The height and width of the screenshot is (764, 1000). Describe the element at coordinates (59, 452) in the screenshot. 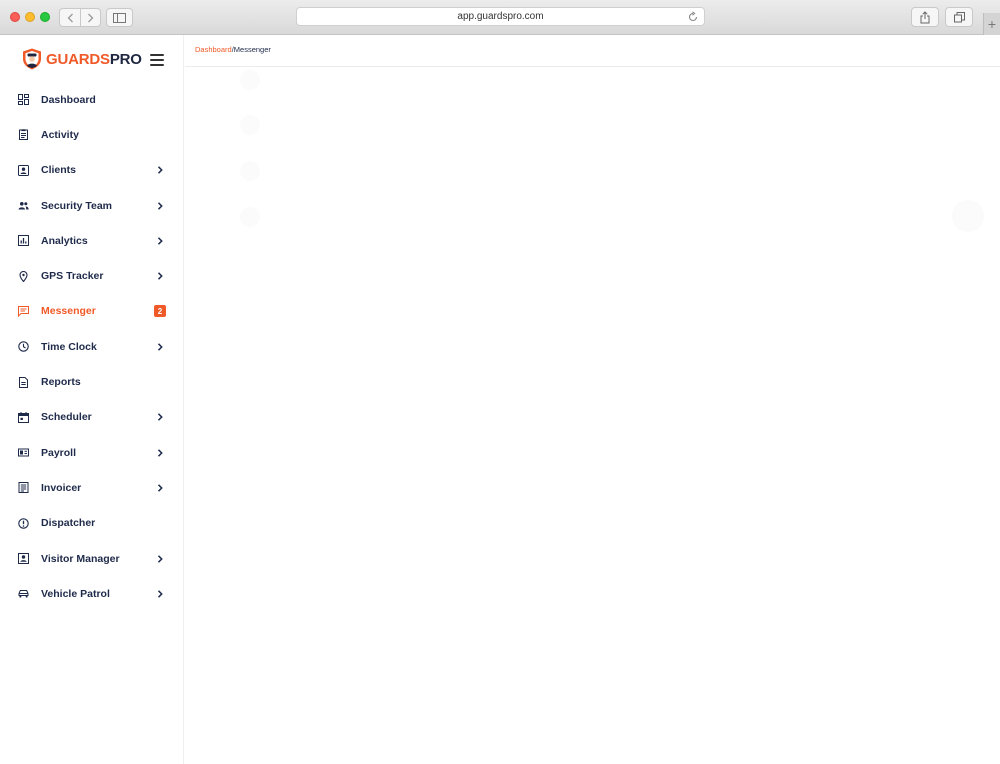

I see `sidebar-item-label: Payroll` at that location.